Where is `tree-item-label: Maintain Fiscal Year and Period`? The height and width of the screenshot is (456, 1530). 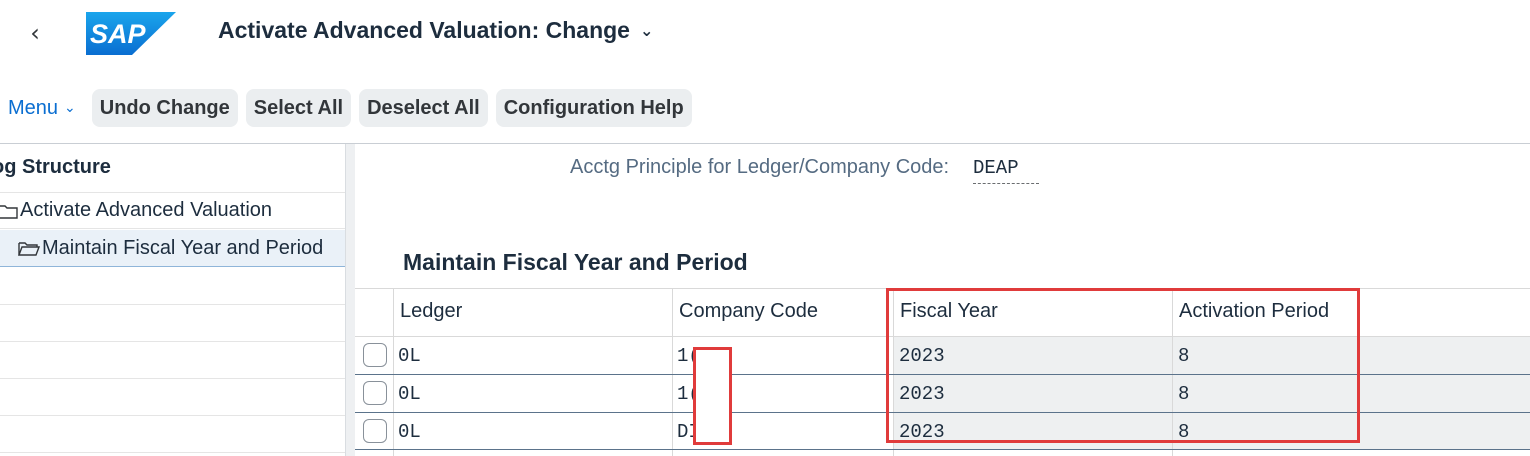 tree-item-label: Maintain Fiscal Year and Period is located at coordinates (183, 247).